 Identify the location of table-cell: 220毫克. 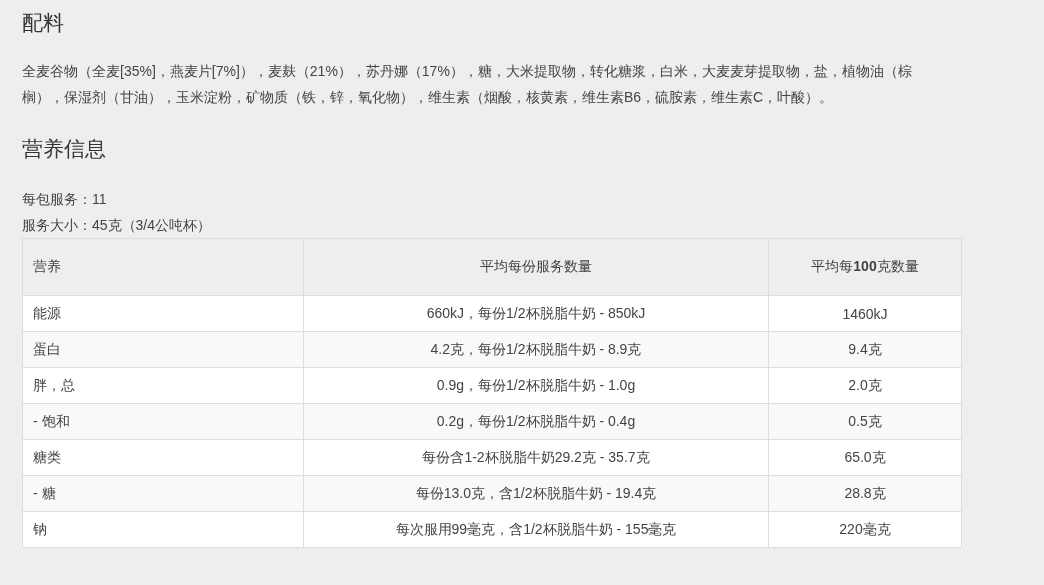
(865, 529).